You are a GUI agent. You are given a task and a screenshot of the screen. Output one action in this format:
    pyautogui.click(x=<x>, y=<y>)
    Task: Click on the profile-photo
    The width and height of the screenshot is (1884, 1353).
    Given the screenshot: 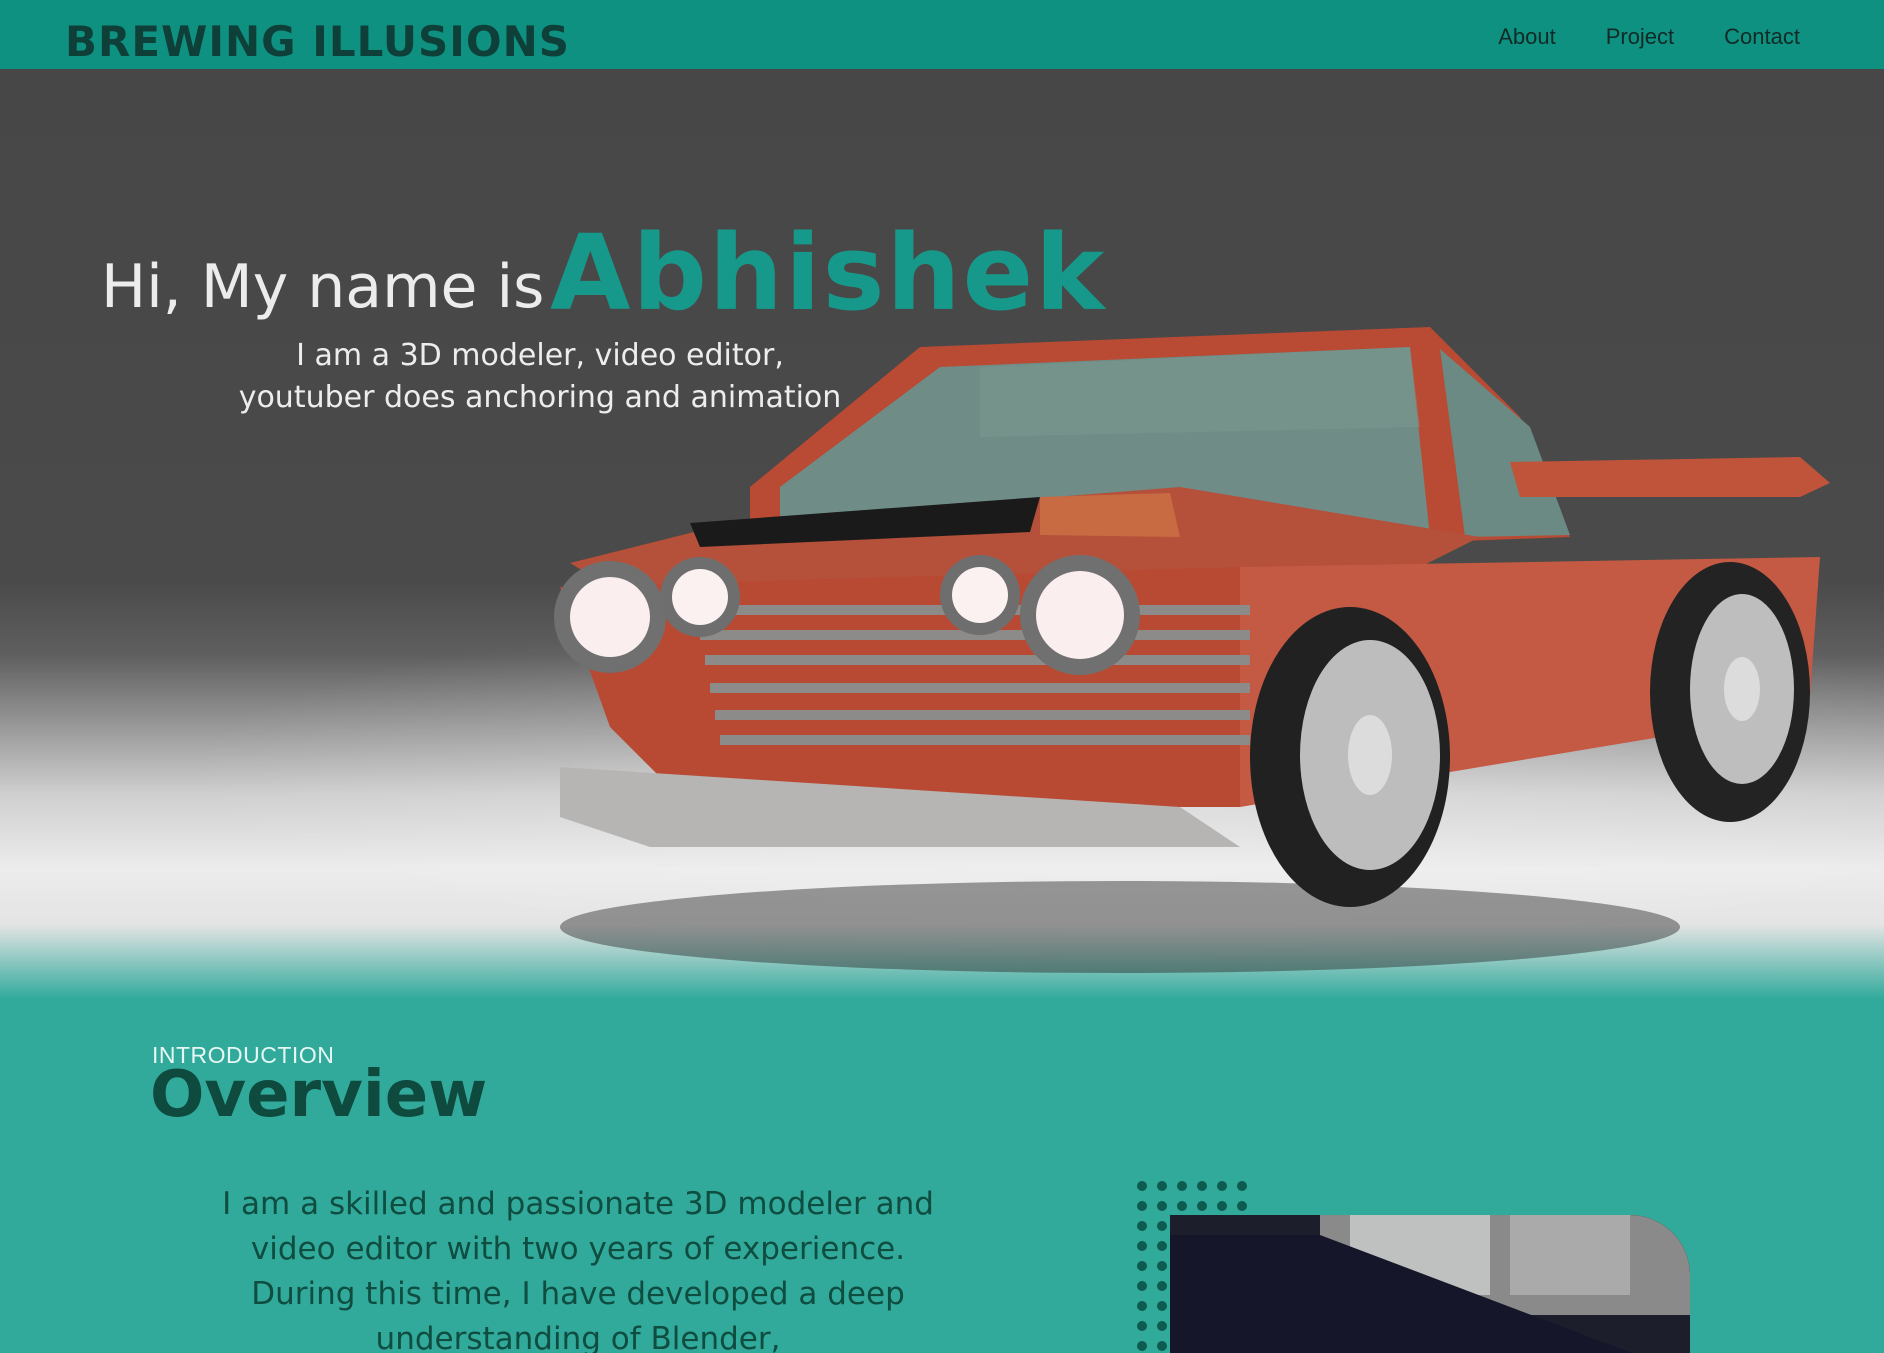 What is the action you would take?
    pyautogui.click(x=1430, y=1284)
    